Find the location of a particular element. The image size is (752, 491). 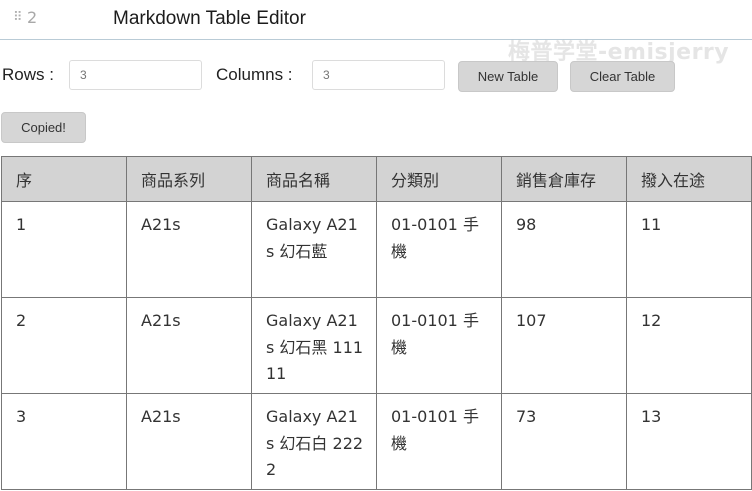

header-cell: 序 is located at coordinates (64, 179).